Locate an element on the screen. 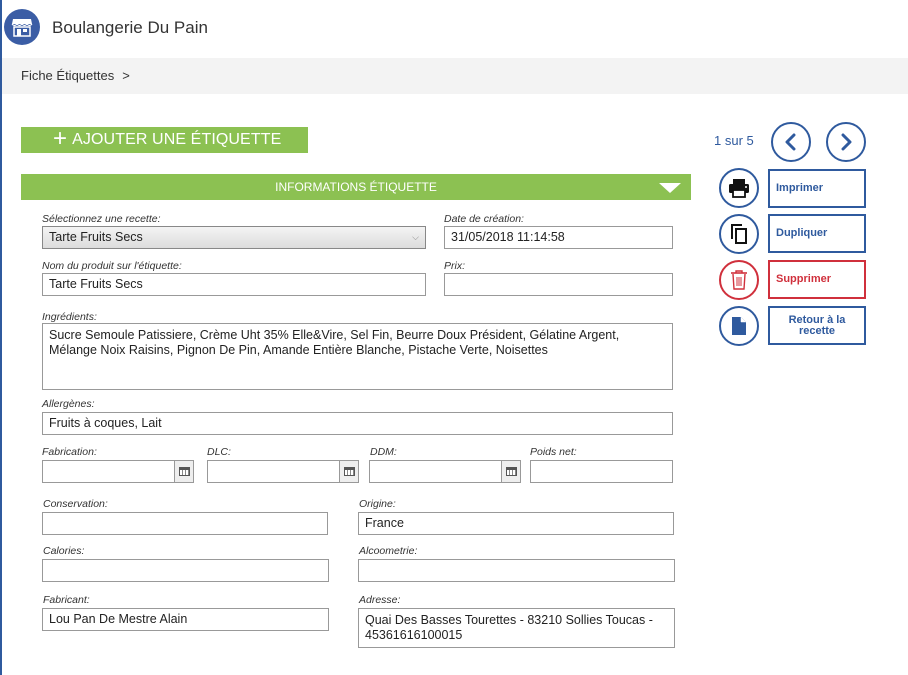  duplicate-button: Dupliquer is located at coordinates (817, 233).